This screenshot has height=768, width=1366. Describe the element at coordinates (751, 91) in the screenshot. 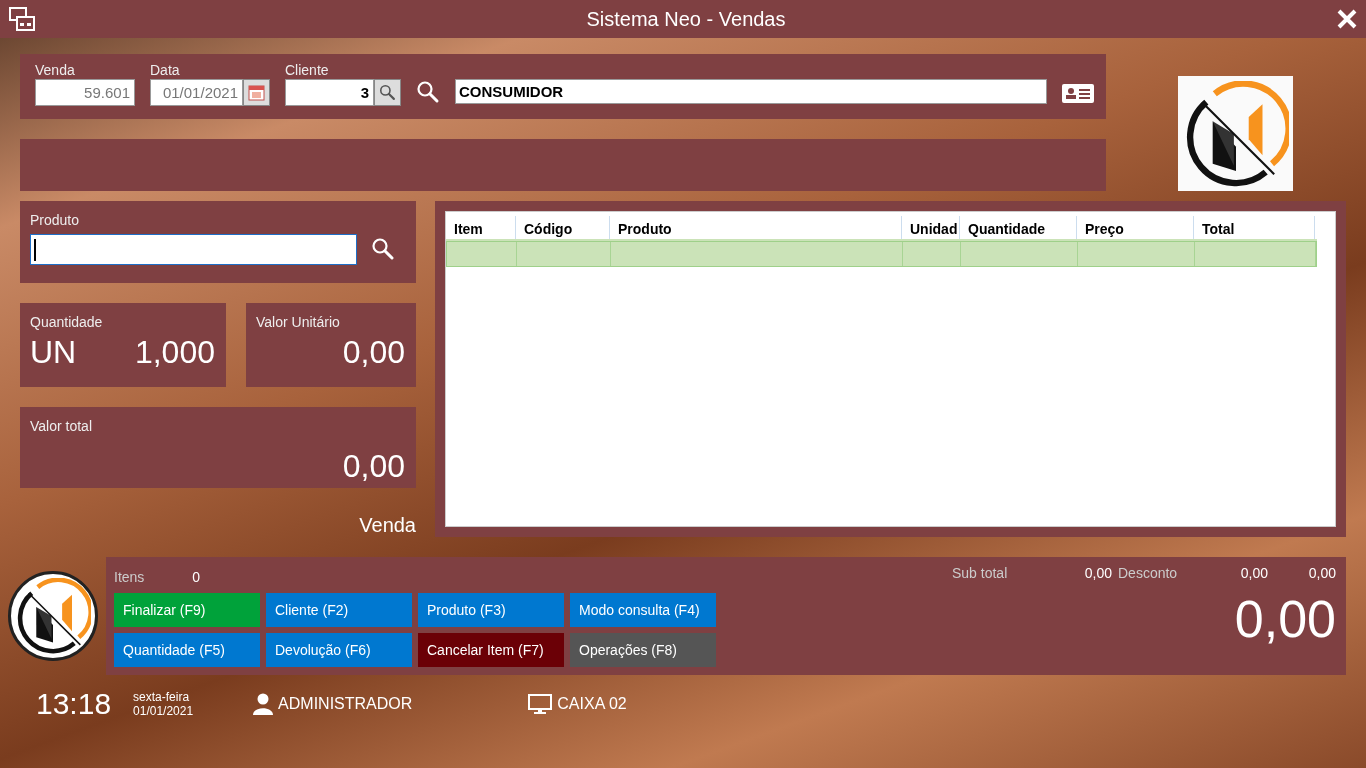

I see `input-field: CONSUMIDOR` at that location.